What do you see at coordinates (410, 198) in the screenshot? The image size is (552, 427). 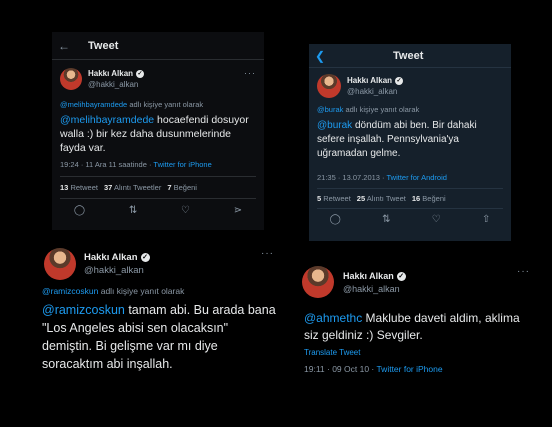 I see `tweet-stats: 5 Retweet 25 Alıntı Tweet 16 Beğeni` at bounding box center [410, 198].